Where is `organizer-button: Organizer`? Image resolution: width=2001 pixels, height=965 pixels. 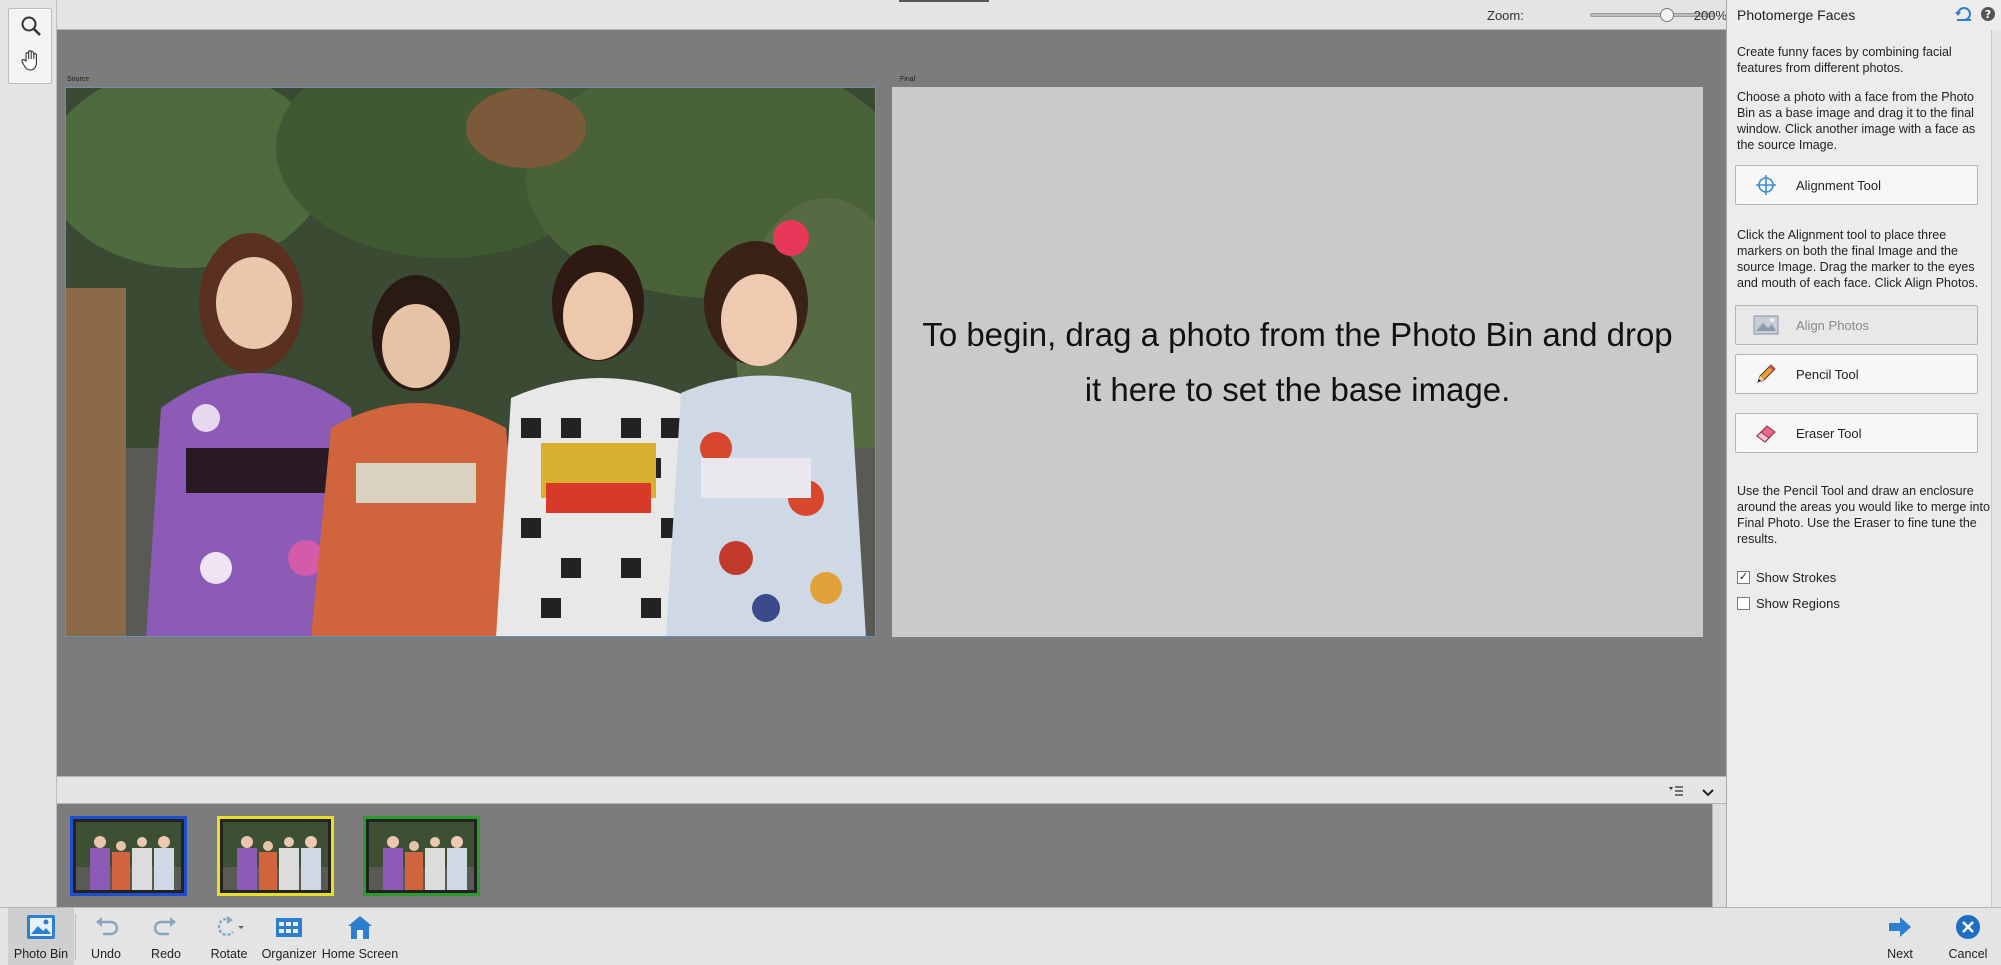
organizer-button: Organizer is located at coordinates (289, 936).